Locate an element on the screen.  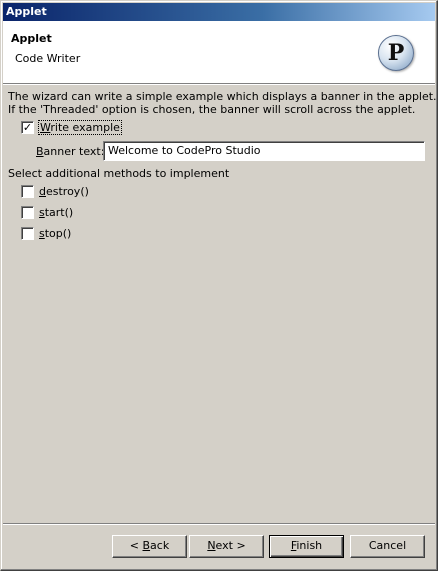
stop-checkbox: stop() is located at coordinates (46, 233).